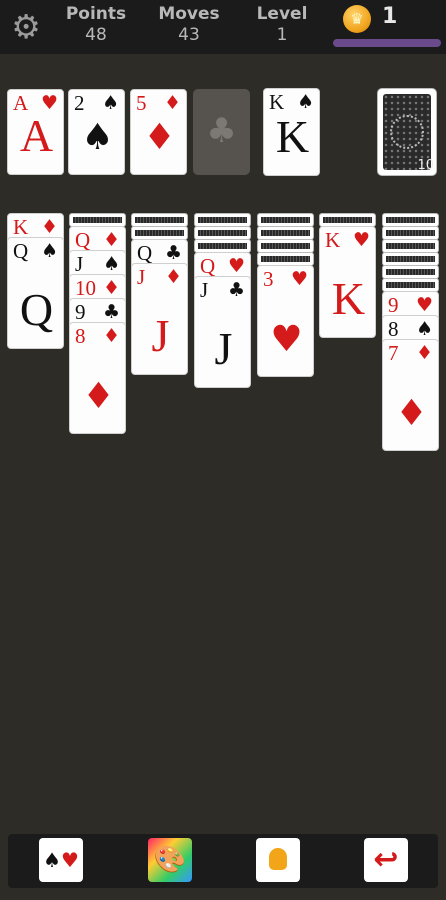 The image size is (446, 900). I want to click on palette-icon: 🎨, so click(170, 860).